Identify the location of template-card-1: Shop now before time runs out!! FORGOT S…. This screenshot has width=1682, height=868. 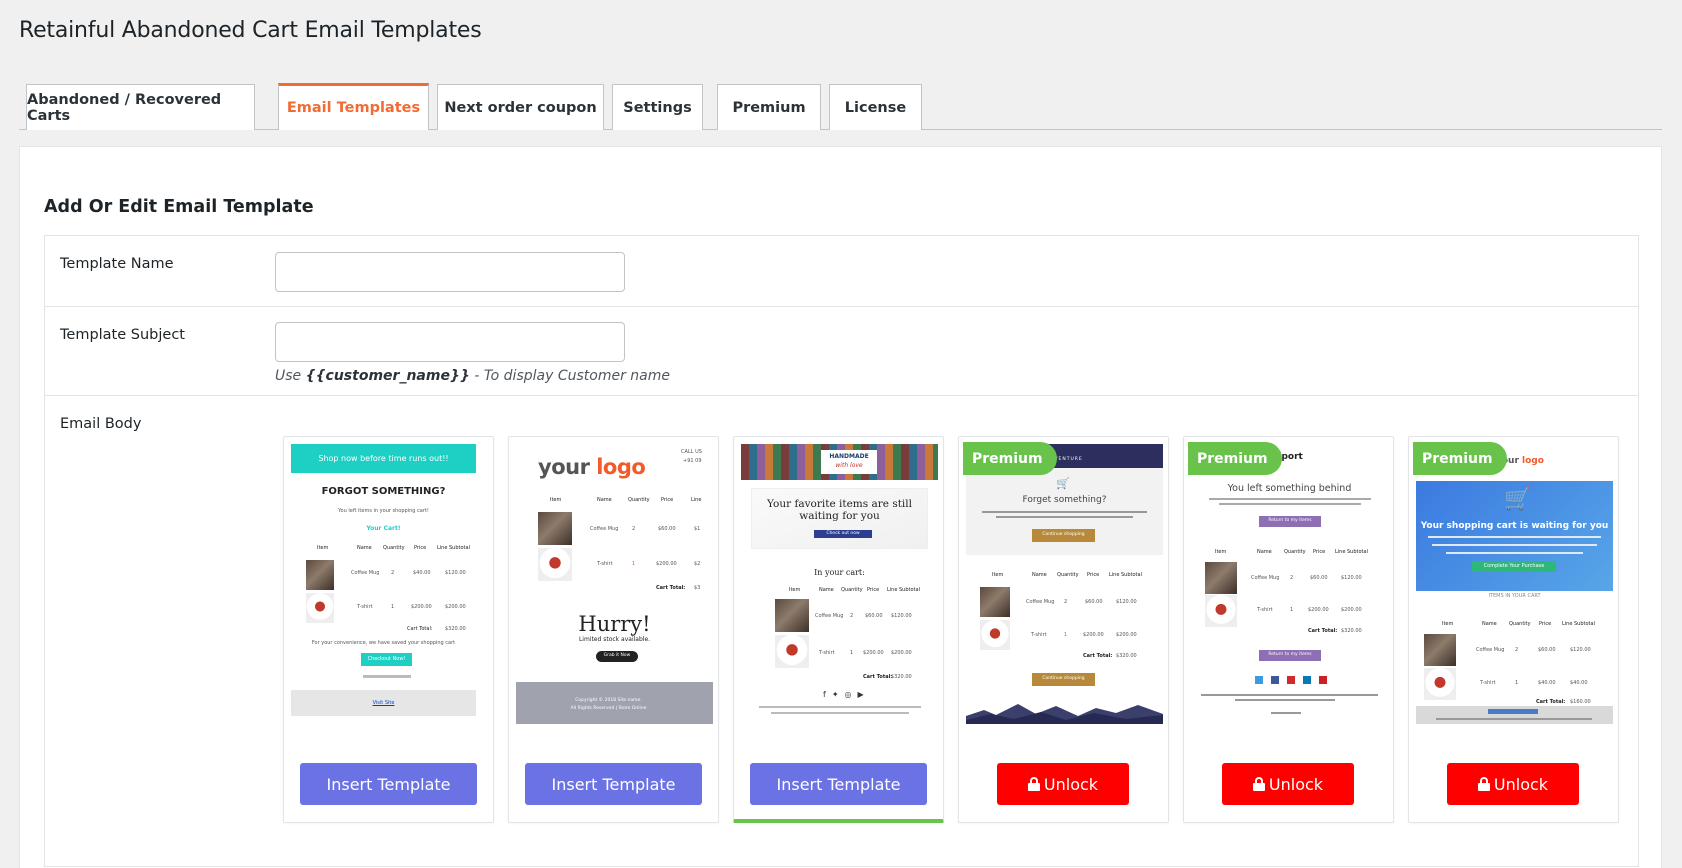
(388, 629).